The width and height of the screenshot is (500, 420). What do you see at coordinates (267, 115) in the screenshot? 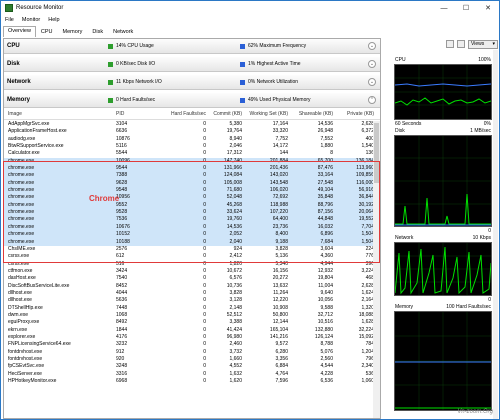
I see `col-working-set: Working Set (KB)` at bounding box center [267, 115].